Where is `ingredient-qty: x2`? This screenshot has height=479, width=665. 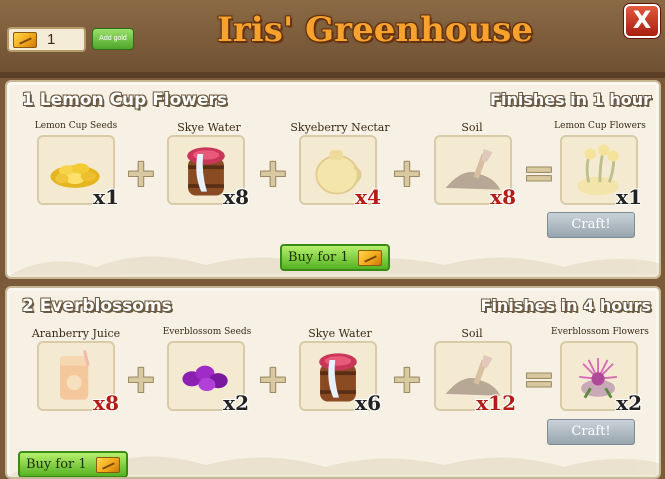
ingredient-qty: x2 is located at coordinates (236, 403).